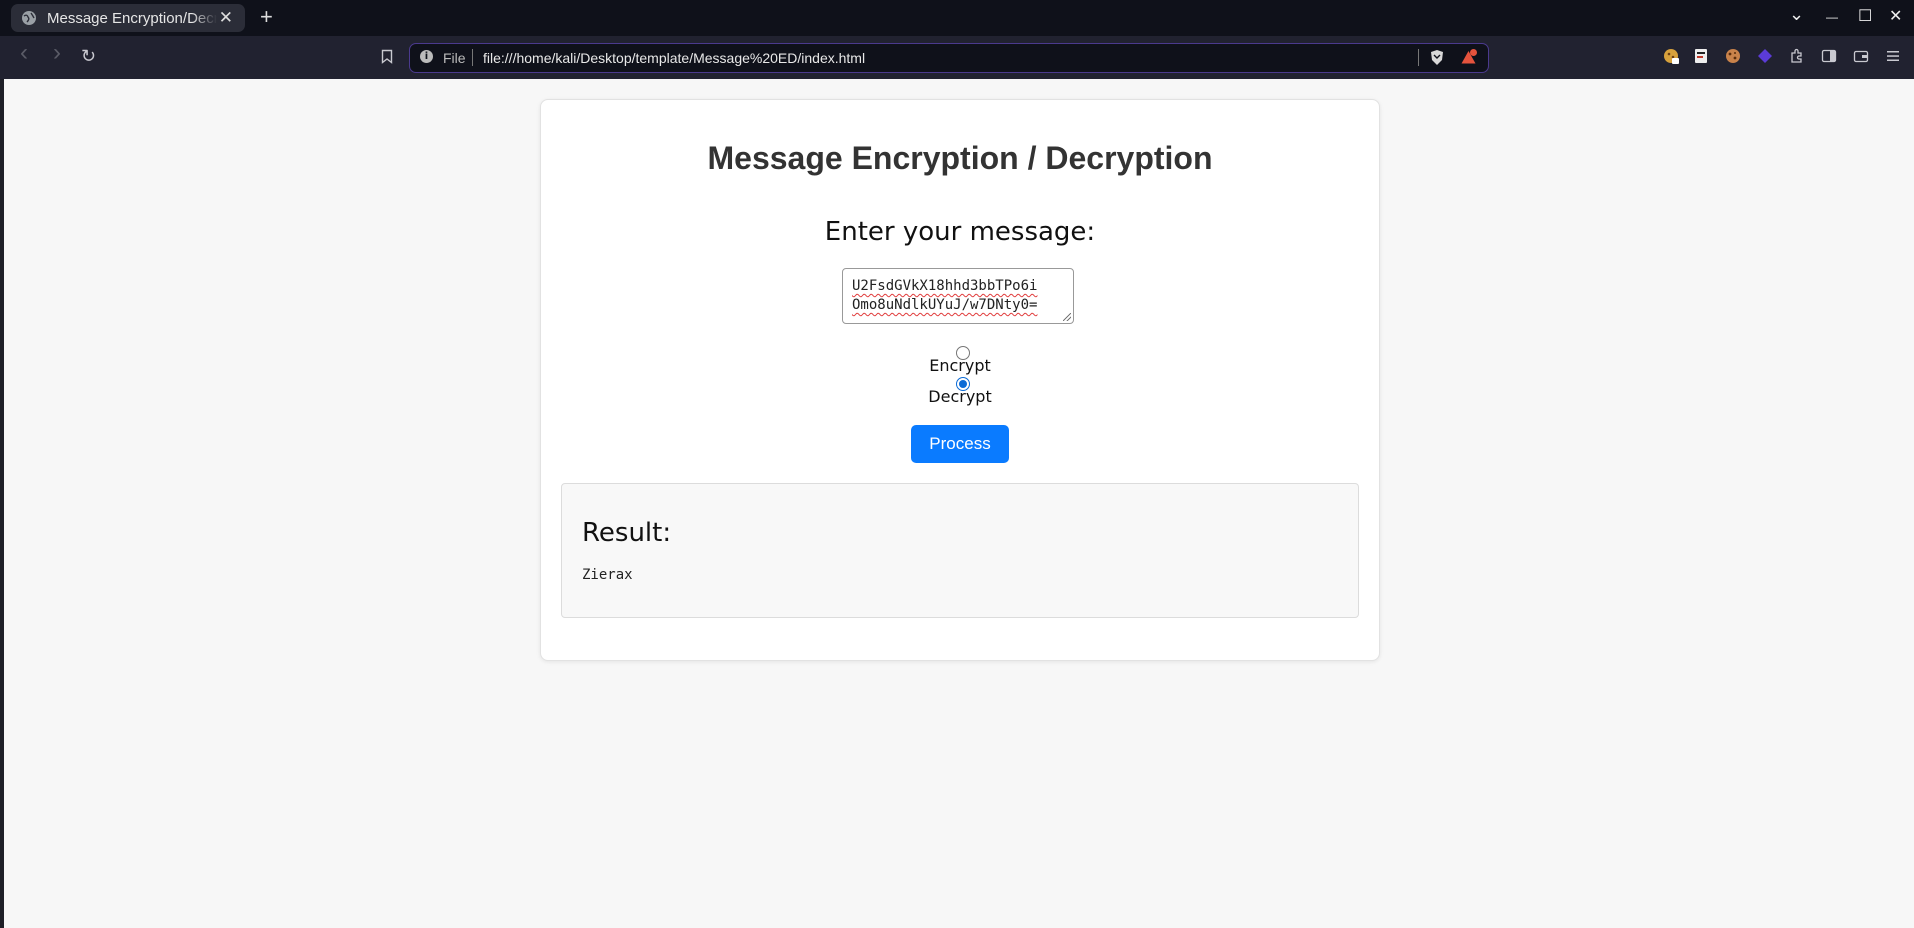 This screenshot has width=1914, height=928. What do you see at coordinates (945, 305) in the screenshot?
I see `message-text-line: Omo8uNdlkUYuJ/w7DNty0=` at bounding box center [945, 305].